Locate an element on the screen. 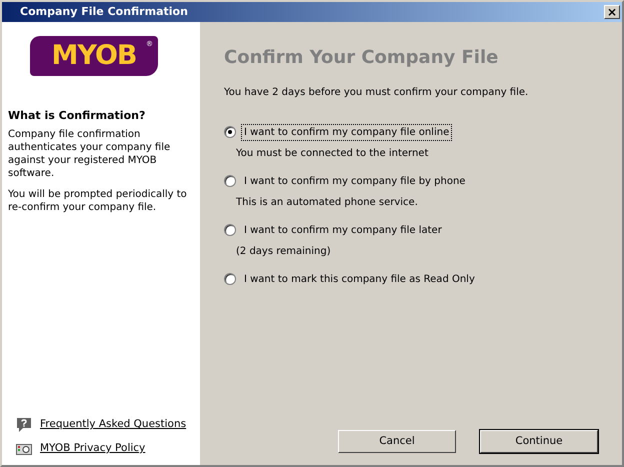 The width and height of the screenshot is (624, 467). sidebar-paragraph: Company file confirmation authenticates your company file against your registered MYOB software. is located at coordinates (90, 154).